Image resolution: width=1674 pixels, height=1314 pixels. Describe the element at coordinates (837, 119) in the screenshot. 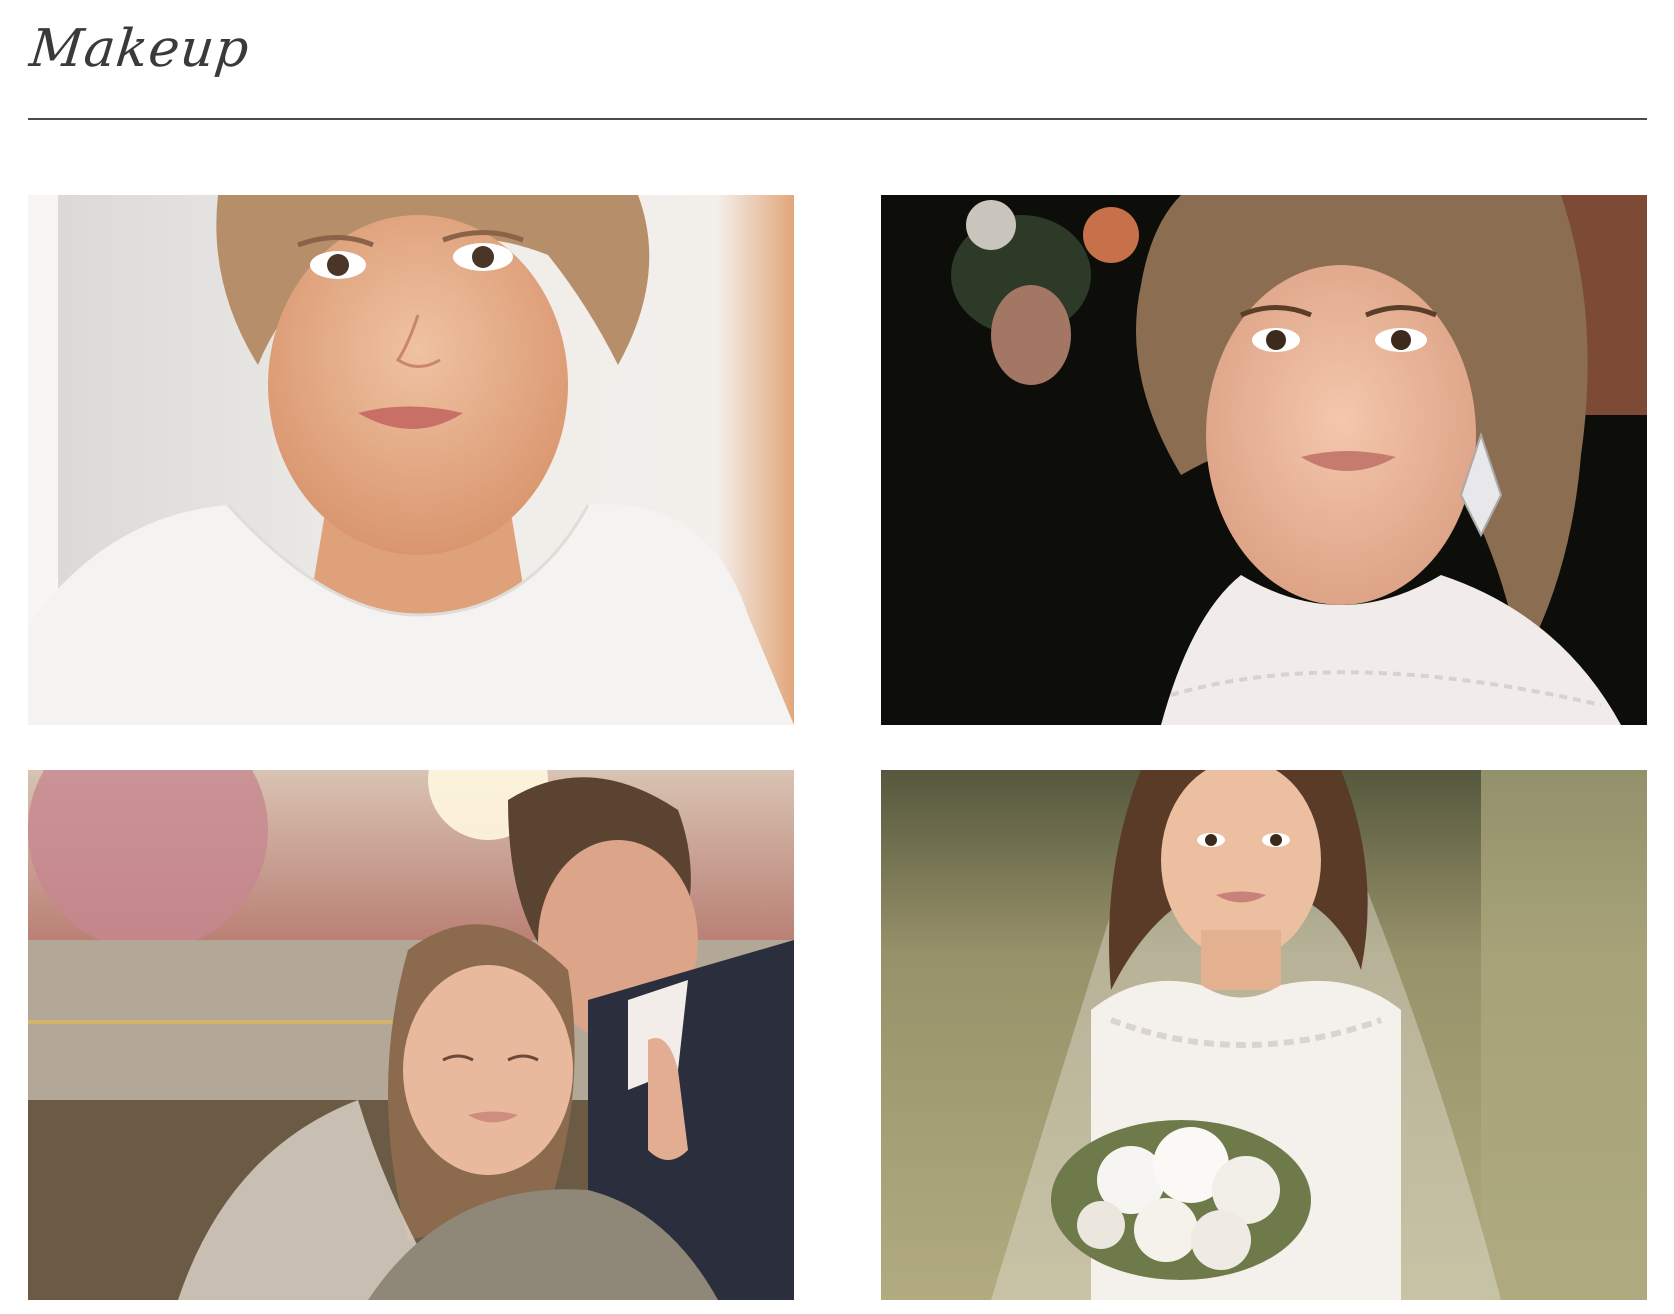

I see `title-divider` at that location.